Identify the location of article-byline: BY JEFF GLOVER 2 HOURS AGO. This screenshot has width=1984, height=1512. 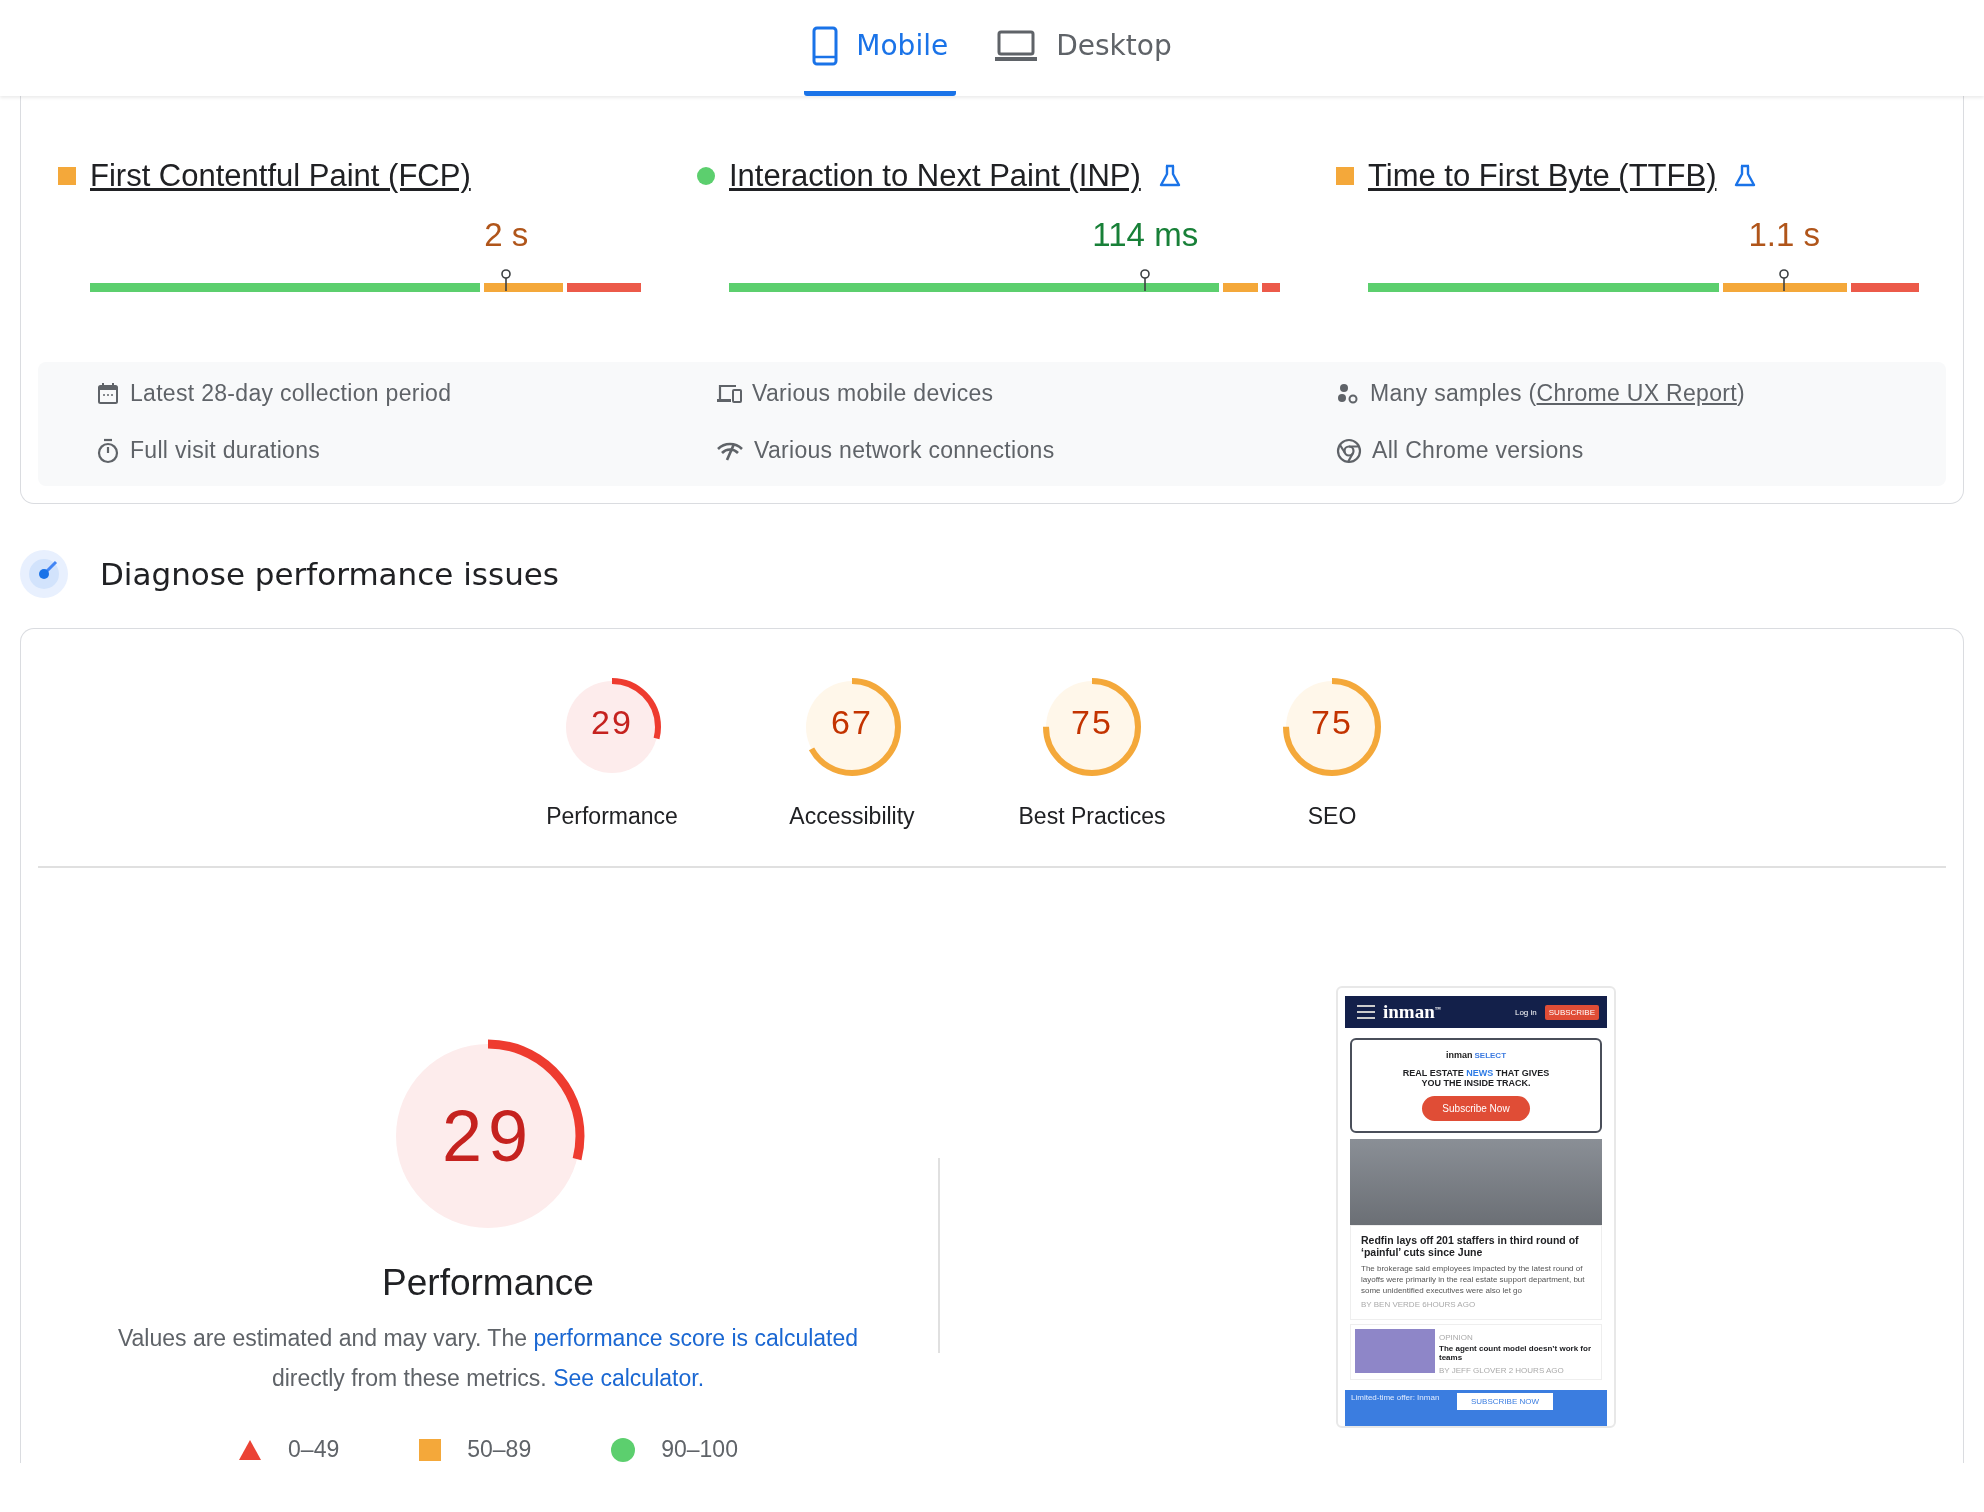
(1502, 1370).